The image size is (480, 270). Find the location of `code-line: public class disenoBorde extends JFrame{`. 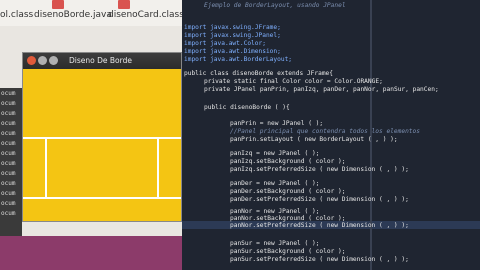

code-line: public class disenoBorde extends JFrame{ is located at coordinates (259, 73).